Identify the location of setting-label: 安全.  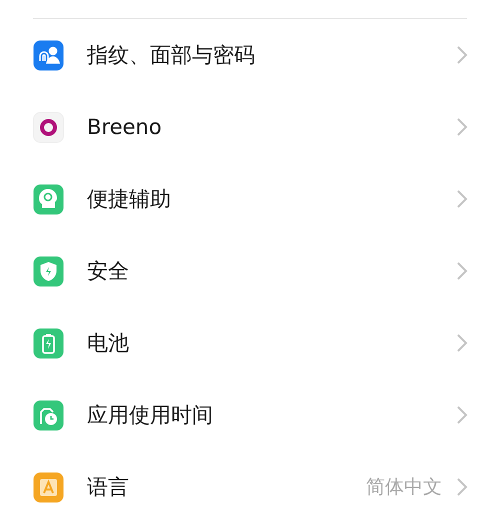
(108, 271).